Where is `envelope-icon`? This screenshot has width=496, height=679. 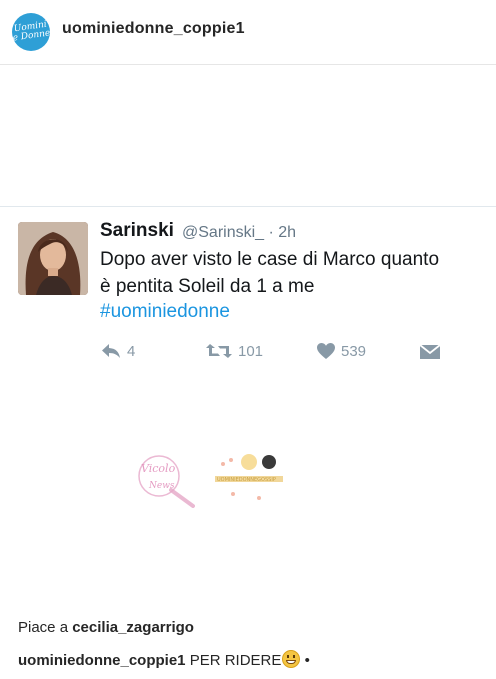
envelope-icon is located at coordinates (430, 351).